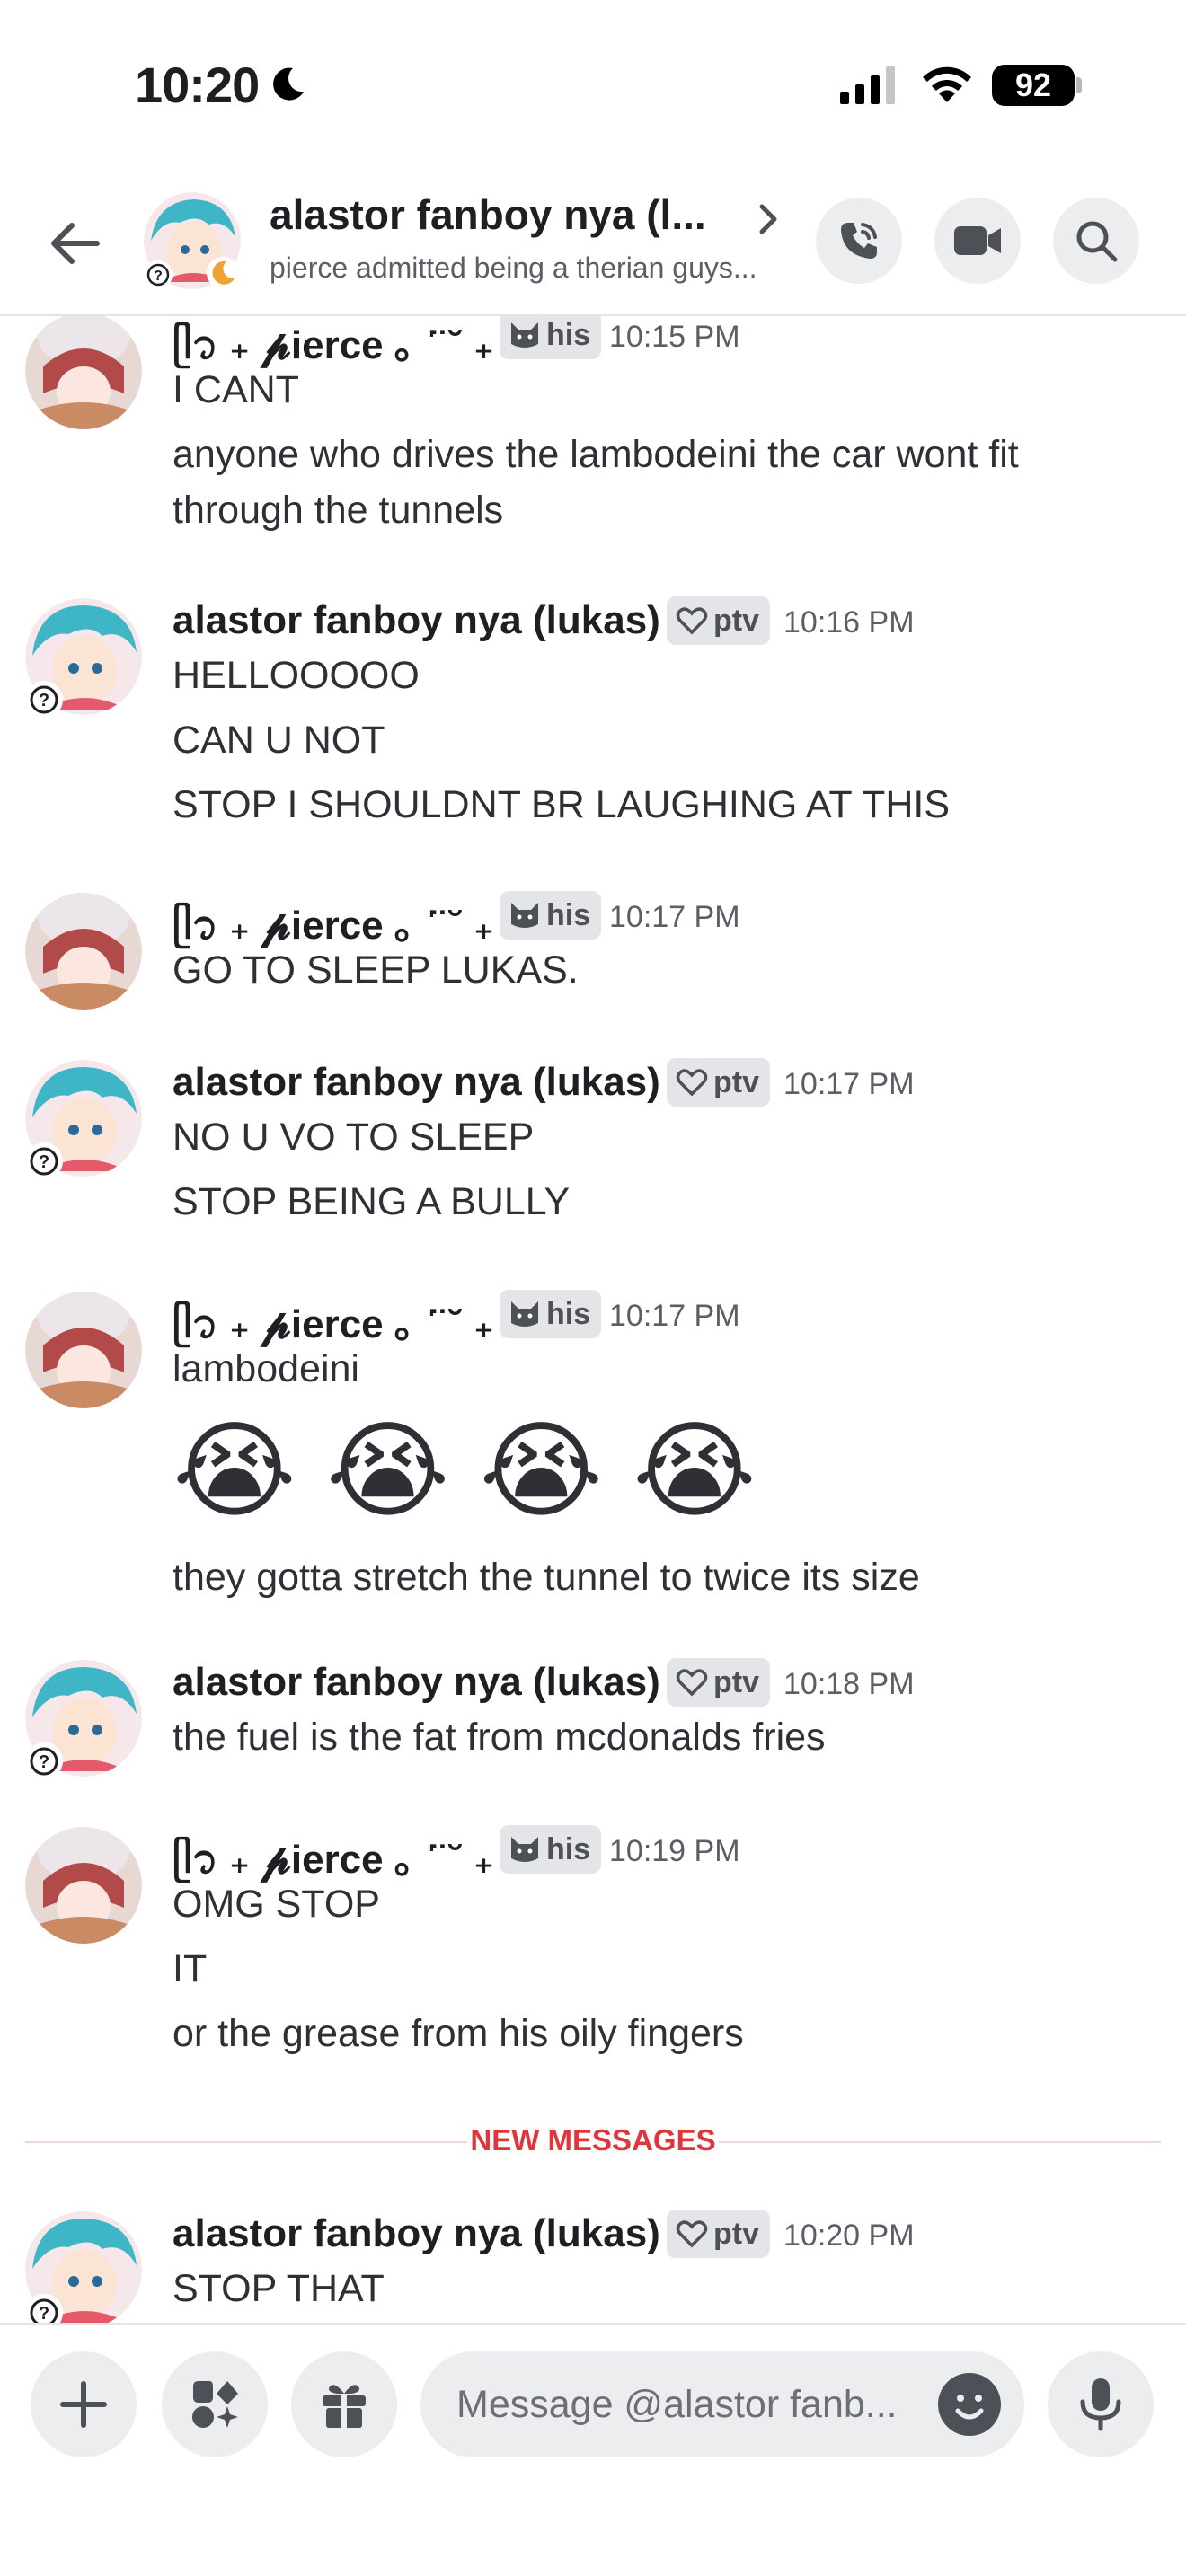 The width and height of the screenshot is (1186, 2576). I want to click on message-text: CAN U NOT, so click(279, 741).